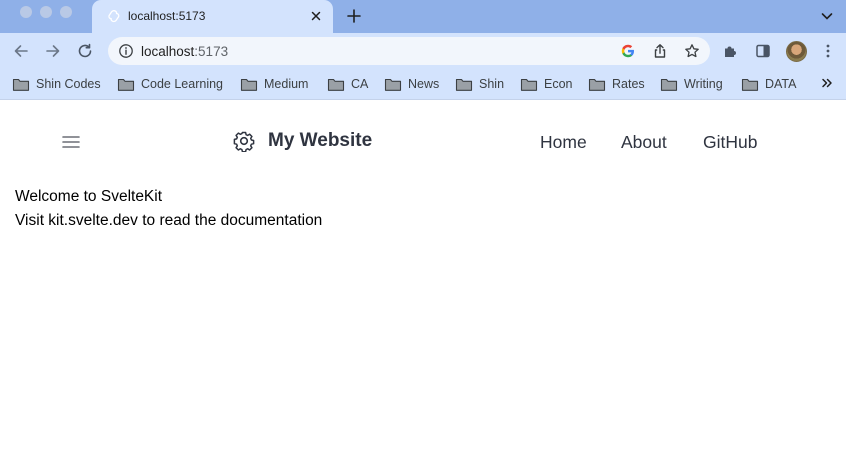  I want to click on nav-github: GitHub, so click(730, 142).